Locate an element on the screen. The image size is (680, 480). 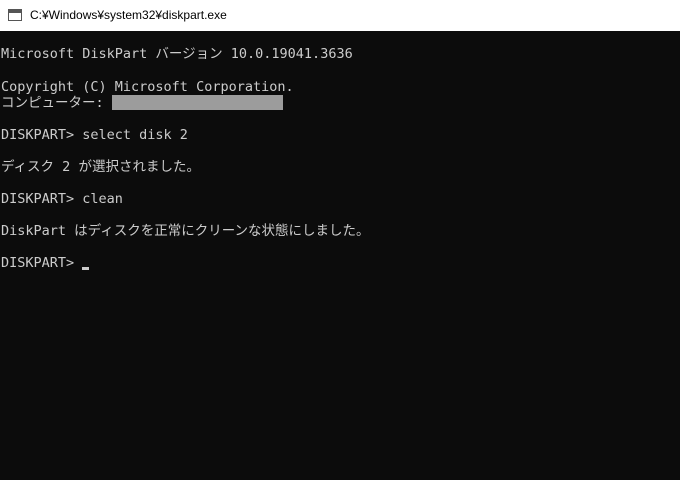
redacted-computer-name is located at coordinates (197, 102).